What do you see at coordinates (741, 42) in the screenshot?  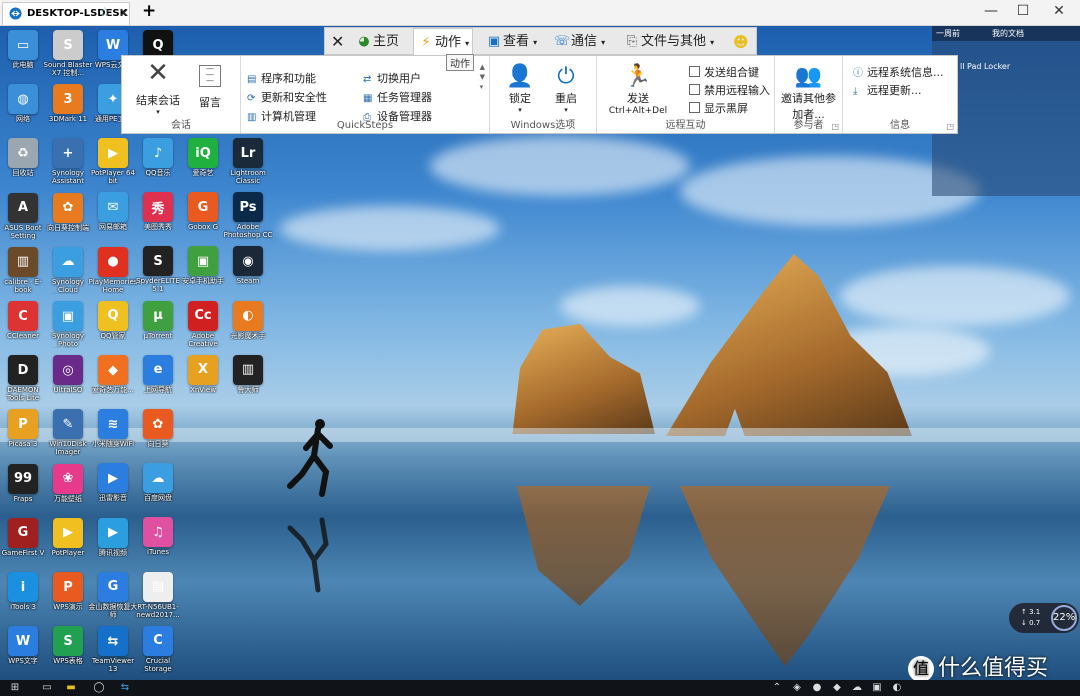 I see `smiley-icon: ☻` at bounding box center [741, 42].